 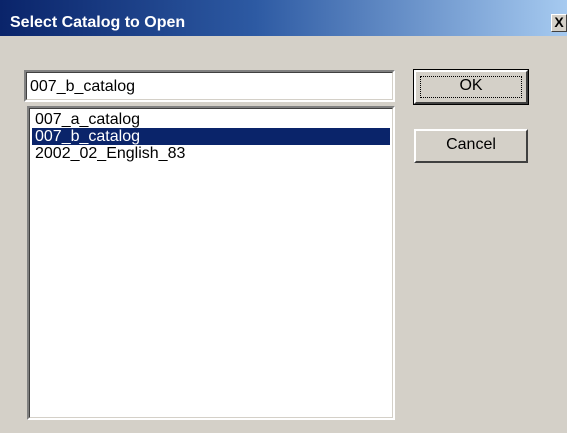 I want to click on catalog-name-input, so click(x=205, y=87).